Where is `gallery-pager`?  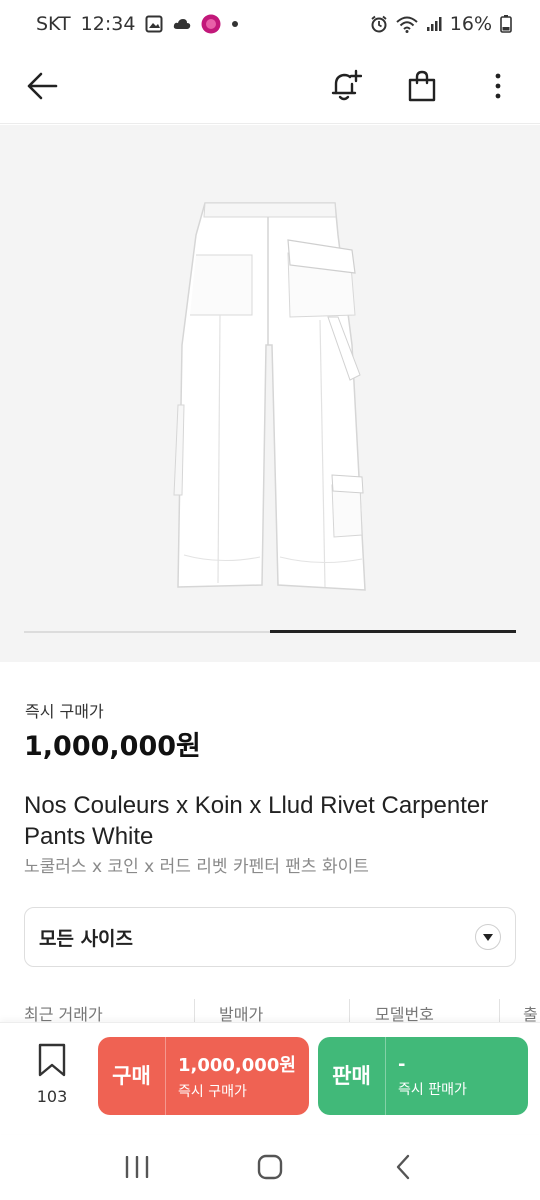
gallery-pager is located at coordinates (270, 631).